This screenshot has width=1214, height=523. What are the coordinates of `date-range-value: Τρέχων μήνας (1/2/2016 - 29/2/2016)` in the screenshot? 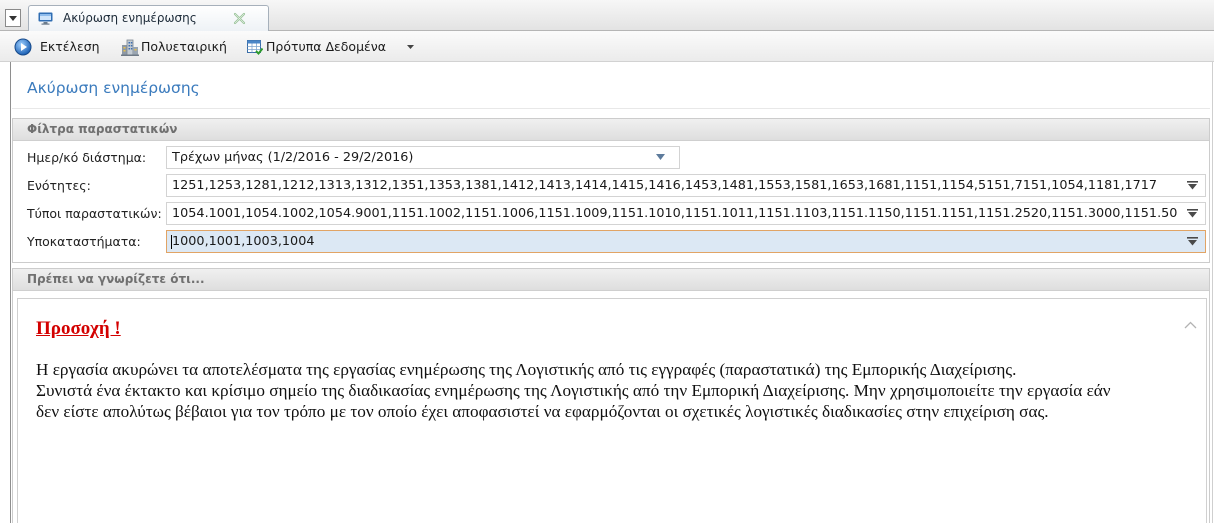 It's located at (293, 157).